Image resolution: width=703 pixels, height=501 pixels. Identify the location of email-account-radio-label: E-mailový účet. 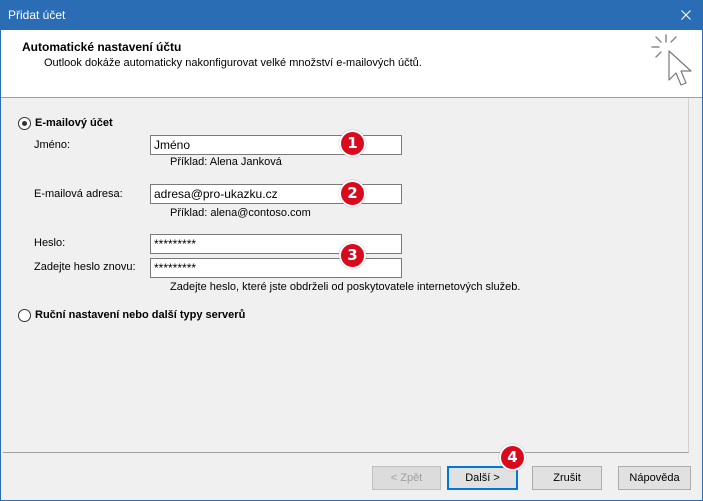
(74, 123).